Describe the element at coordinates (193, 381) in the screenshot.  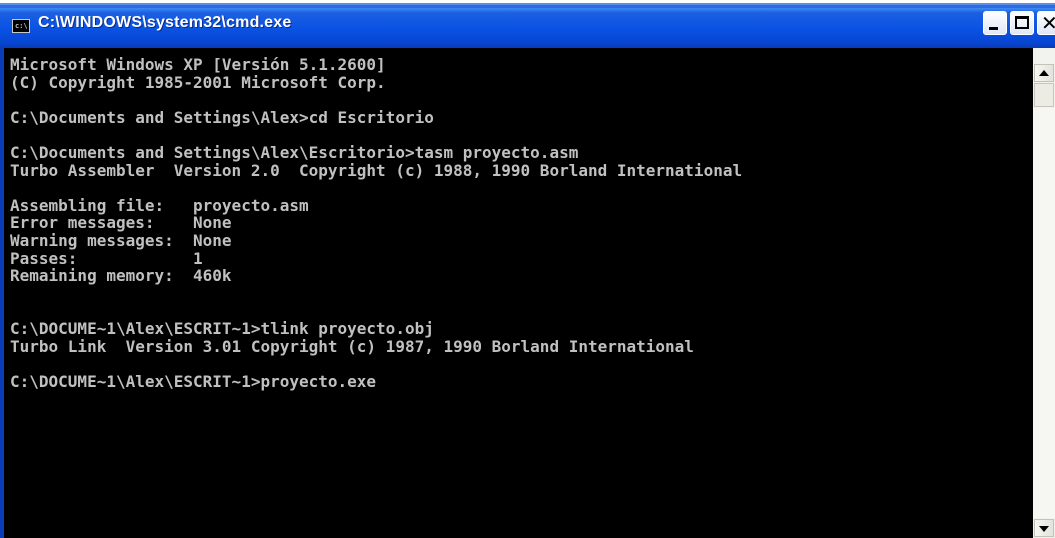
I see `console-line: C:\DOCUME~1\Alex\ESCRIT~1>proyecto.exe` at that location.